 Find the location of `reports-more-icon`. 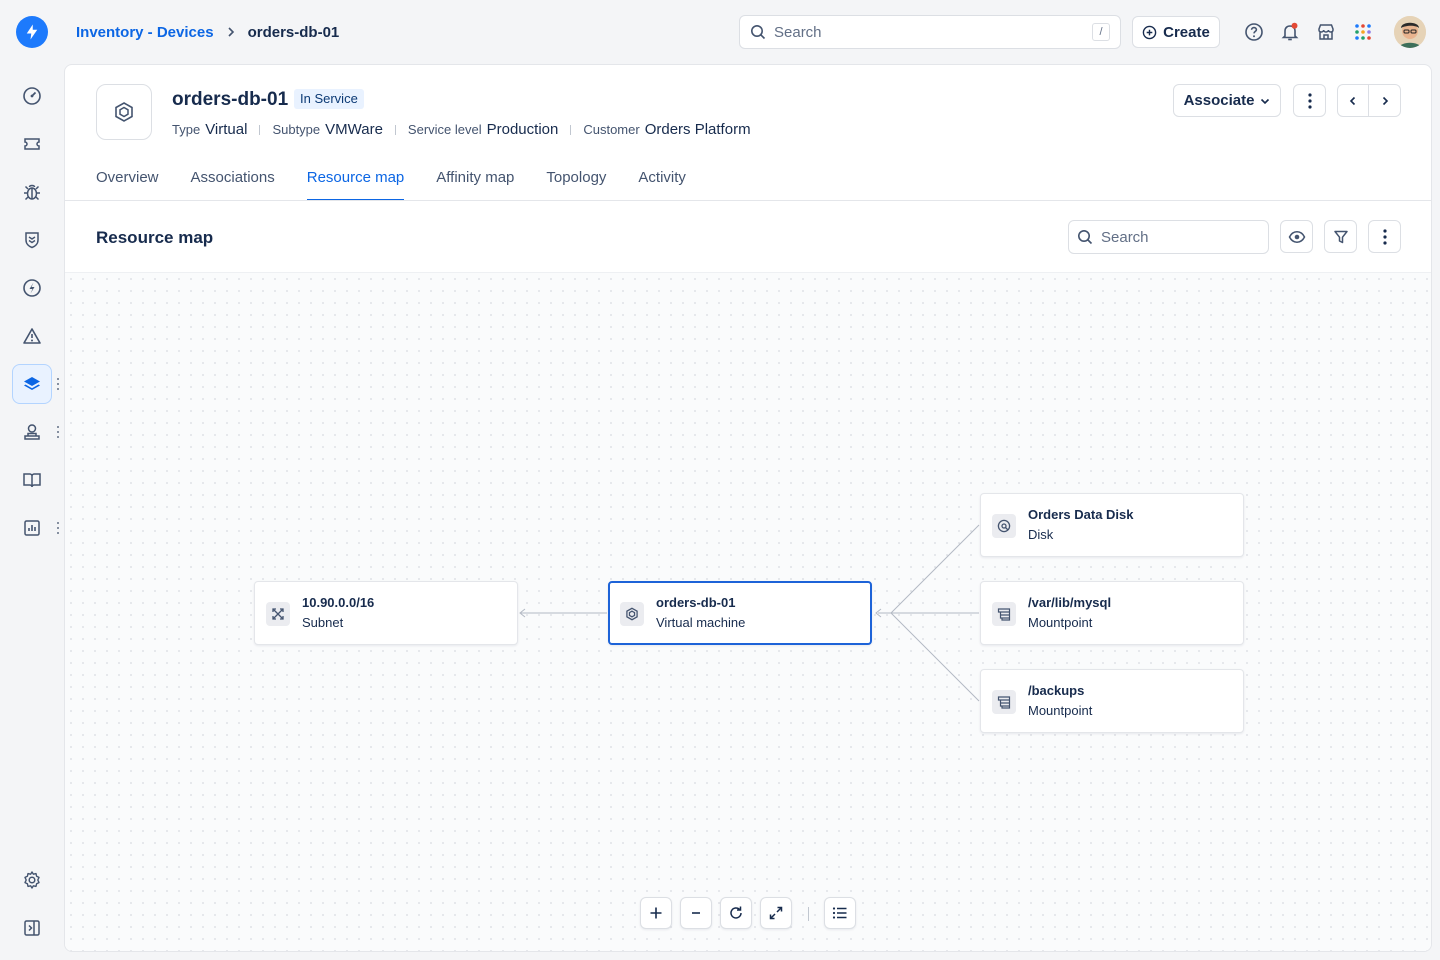

reports-more-icon is located at coordinates (58, 528).